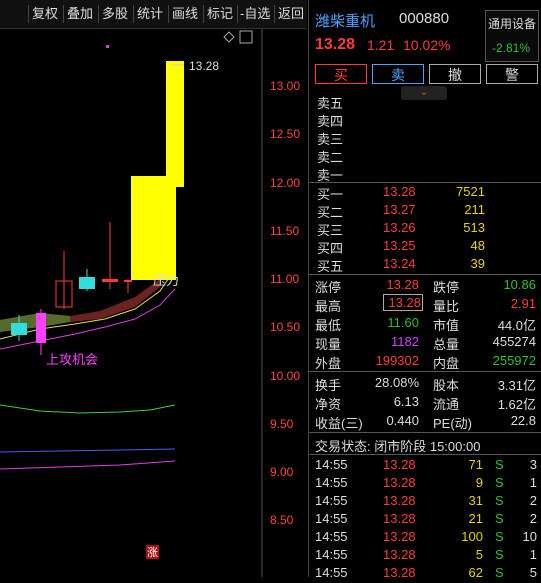  Describe the element at coordinates (328, 404) in the screenshot. I see `fund-label: 净资` at that location.